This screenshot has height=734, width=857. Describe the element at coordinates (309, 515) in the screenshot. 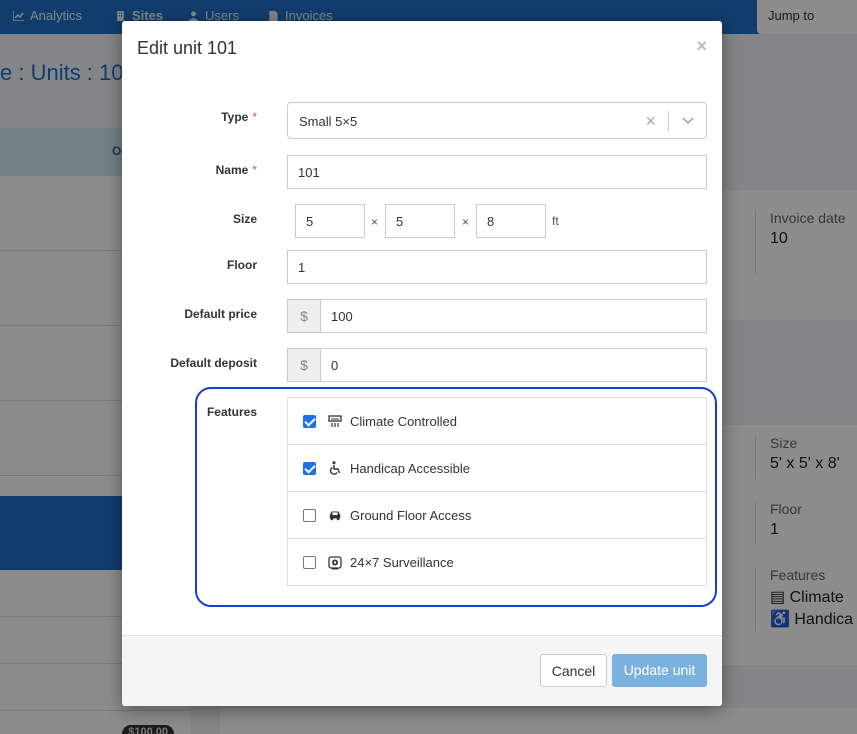

I see `ground-floor-checkbox` at that location.